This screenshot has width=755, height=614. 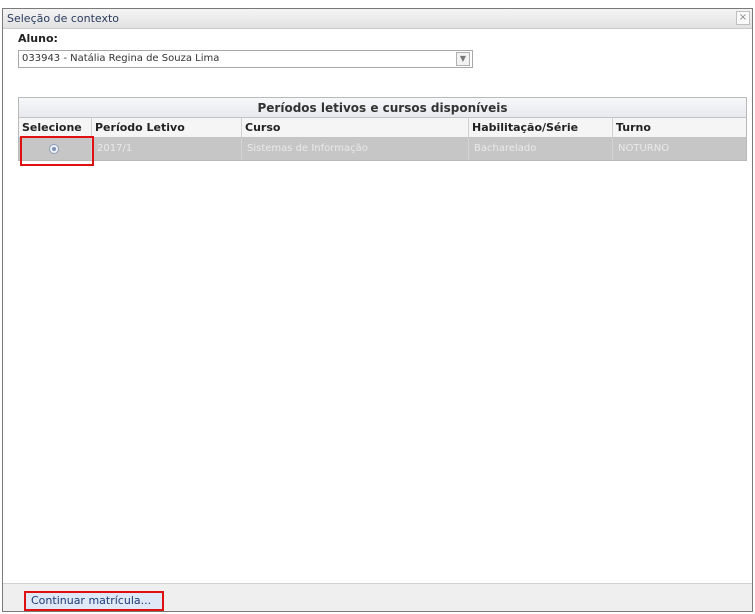 I want to click on radio-highlight-box, so click(x=57, y=151).